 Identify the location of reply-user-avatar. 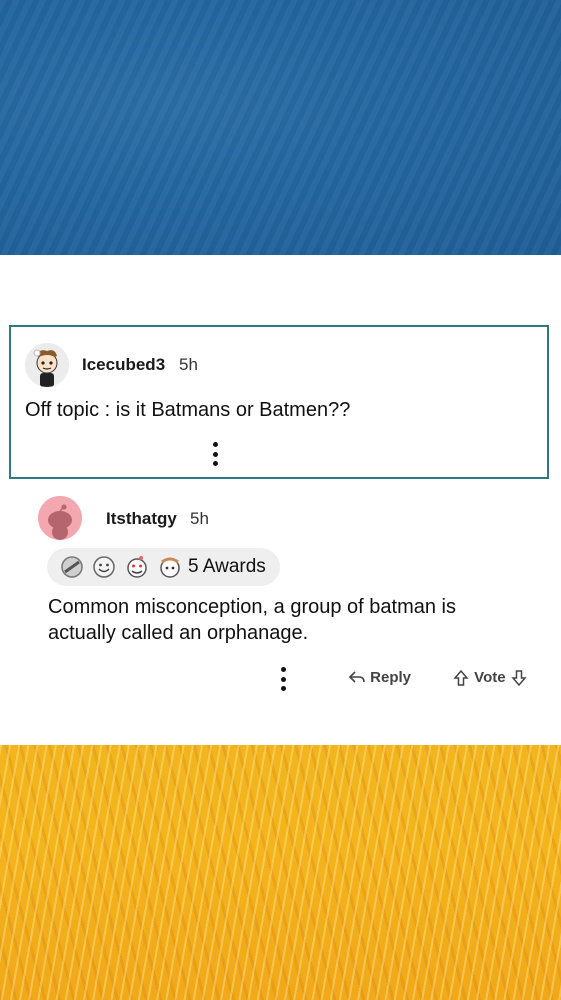
(60, 518).